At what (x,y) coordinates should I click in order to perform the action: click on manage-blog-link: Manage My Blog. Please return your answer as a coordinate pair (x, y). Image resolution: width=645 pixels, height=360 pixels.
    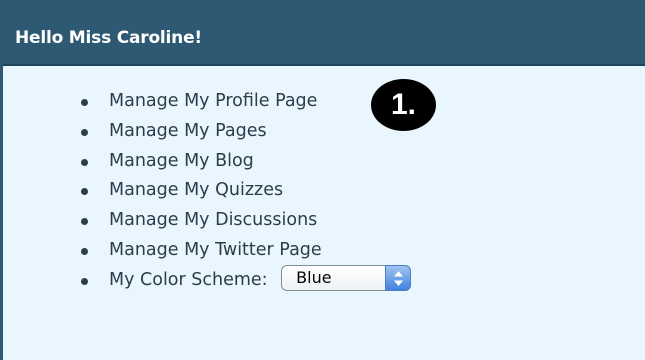
    Looking at the image, I should click on (181, 161).